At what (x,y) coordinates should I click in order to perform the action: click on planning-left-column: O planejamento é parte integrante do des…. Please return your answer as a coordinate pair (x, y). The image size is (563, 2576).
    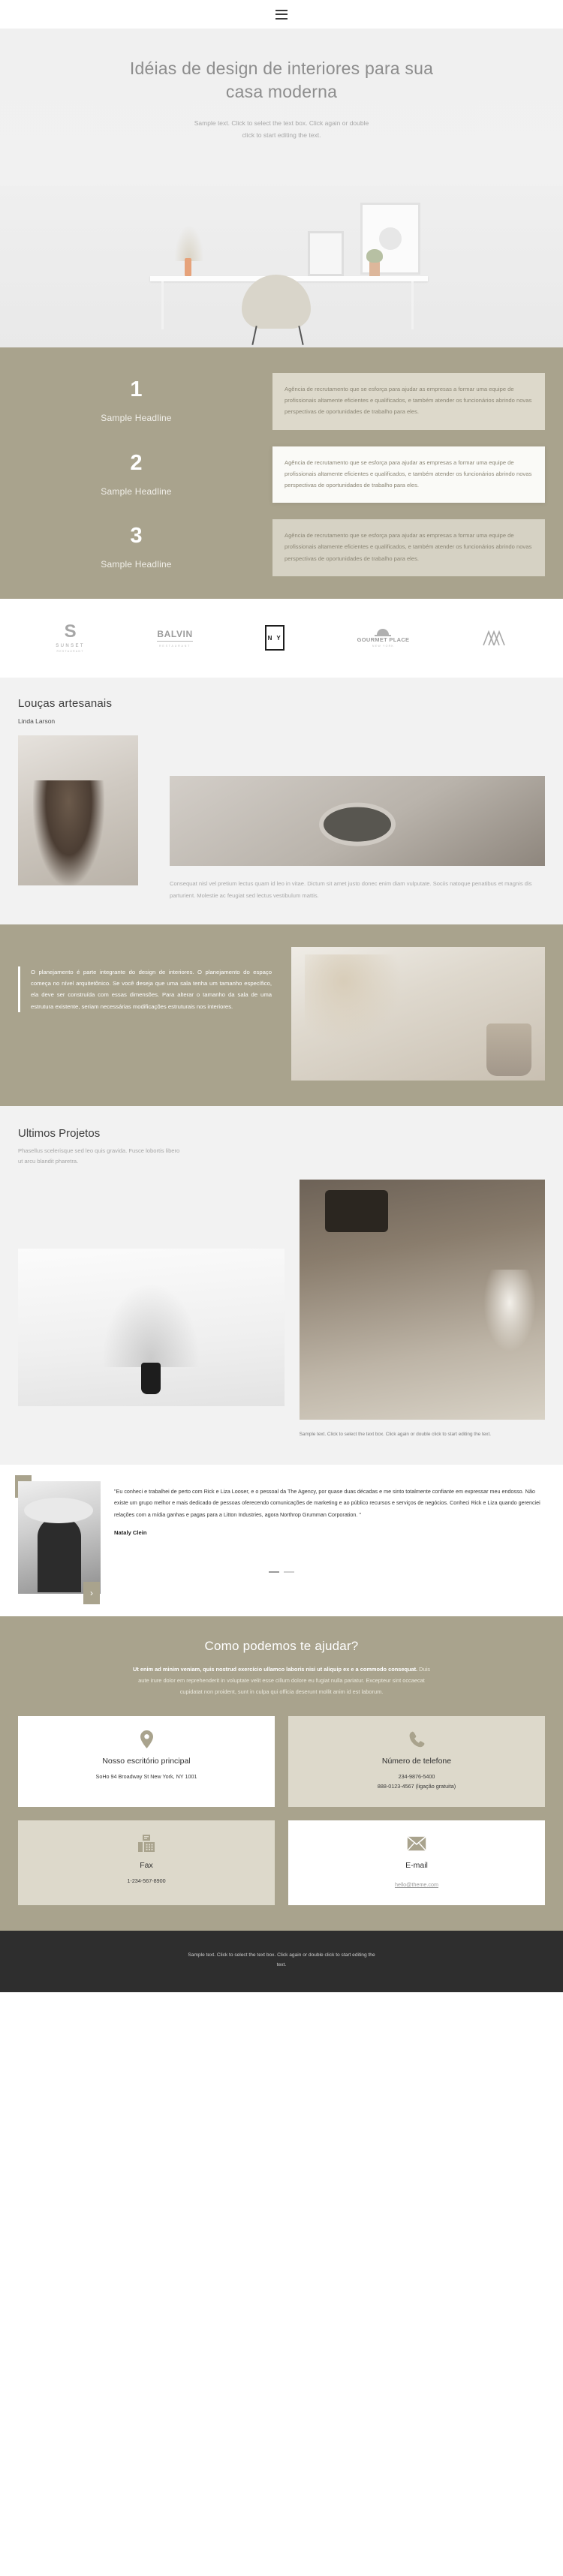
    Looking at the image, I should click on (145, 980).